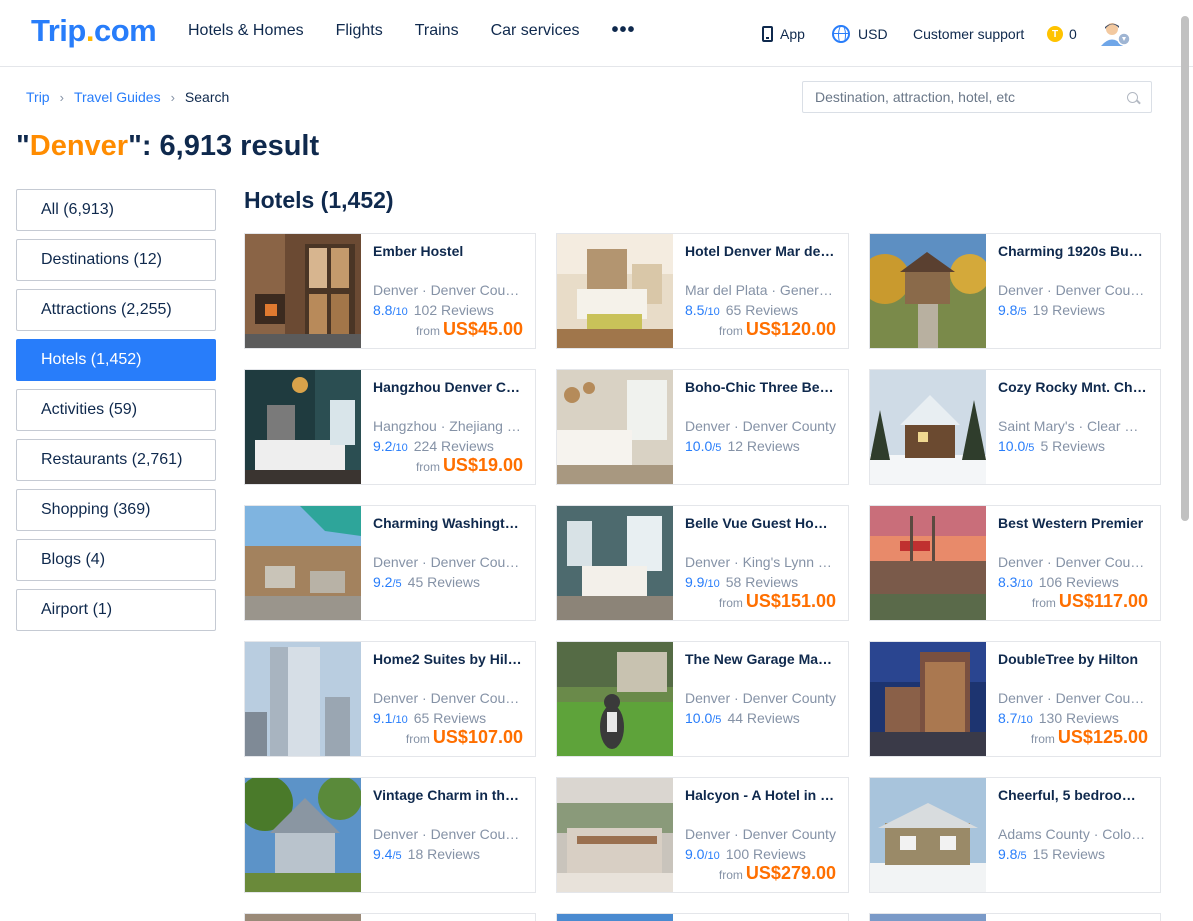 The height and width of the screenshot is (921, 1193). I want to click on breadcrumb: Trip › Travel Guides › Search, so click(127, 97).